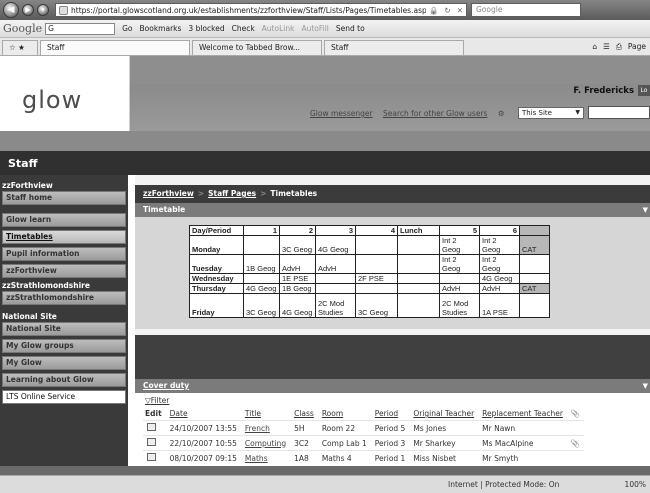 This screenshot has width=650, height=493. I want to click on sidebar-item-glow-learn: Glow learn, so click(64, 220).